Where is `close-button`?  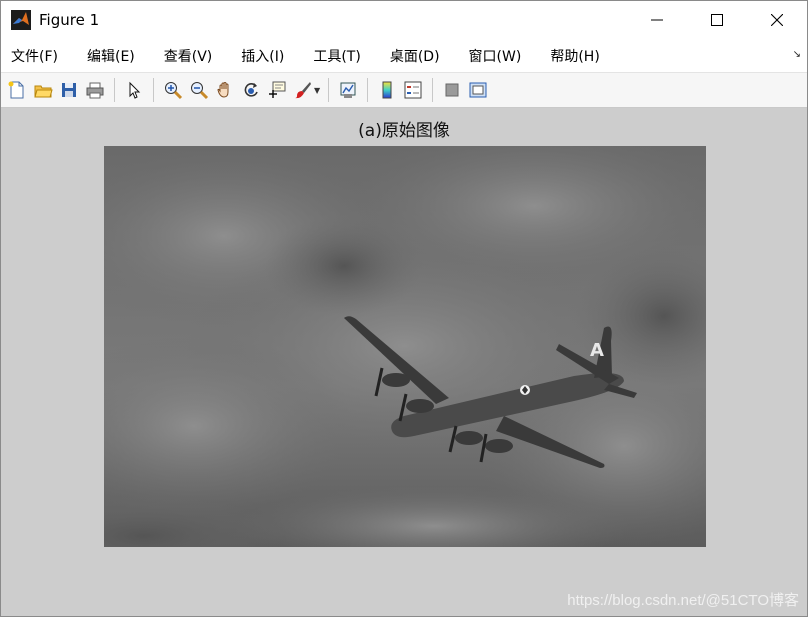
close-button is located at coordinates (777, 20).